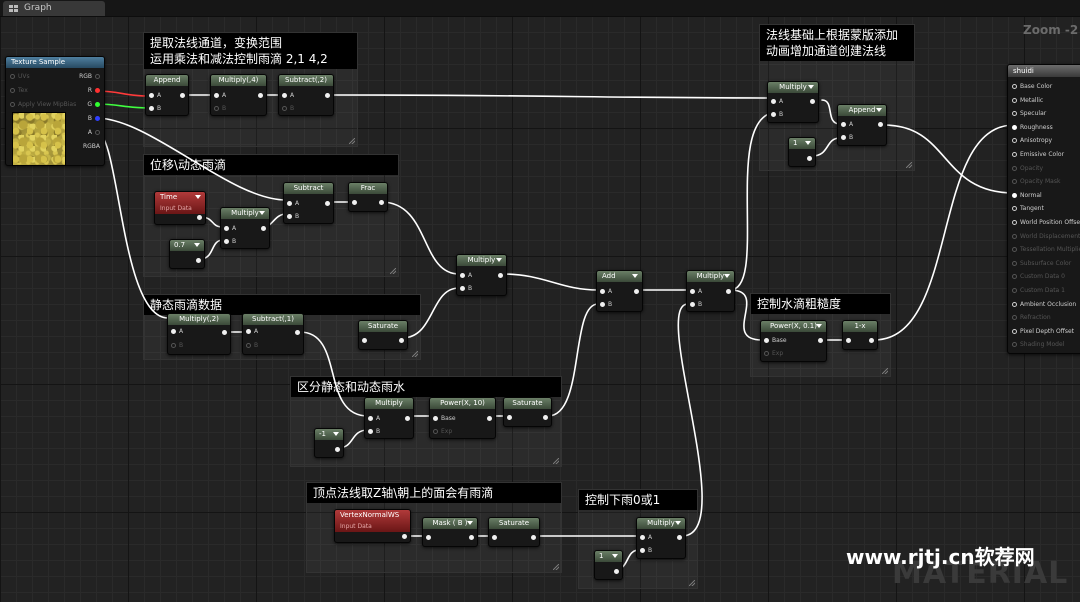 The image size is (1080, 602). What do you see at coordinates (1029, 114) in the screenshot?
I see `material-pin: Specular` at bounding box center [1029, 114].